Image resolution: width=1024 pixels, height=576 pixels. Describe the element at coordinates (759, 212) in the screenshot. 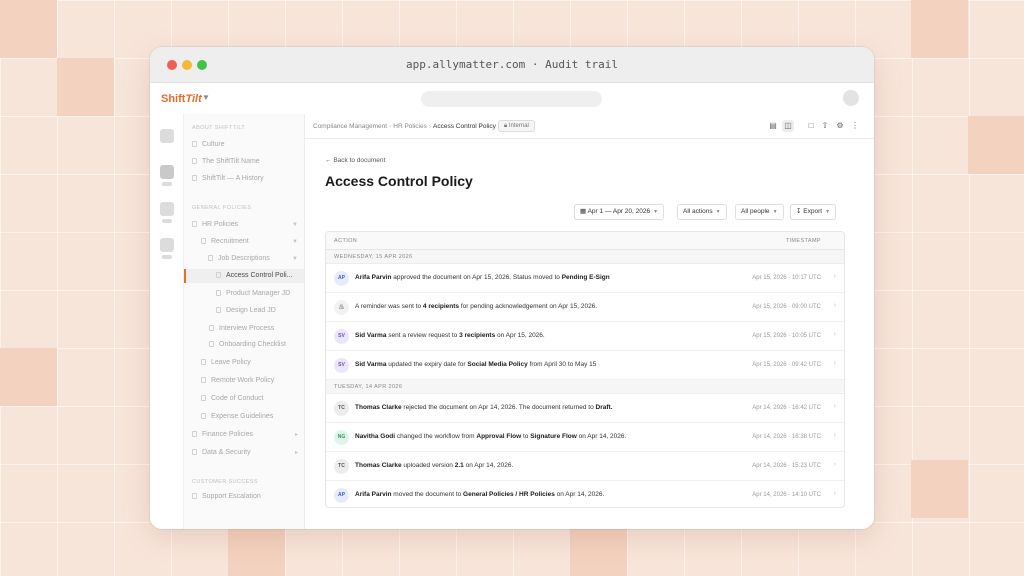

I see `people-filter: All people ▼` at that location.